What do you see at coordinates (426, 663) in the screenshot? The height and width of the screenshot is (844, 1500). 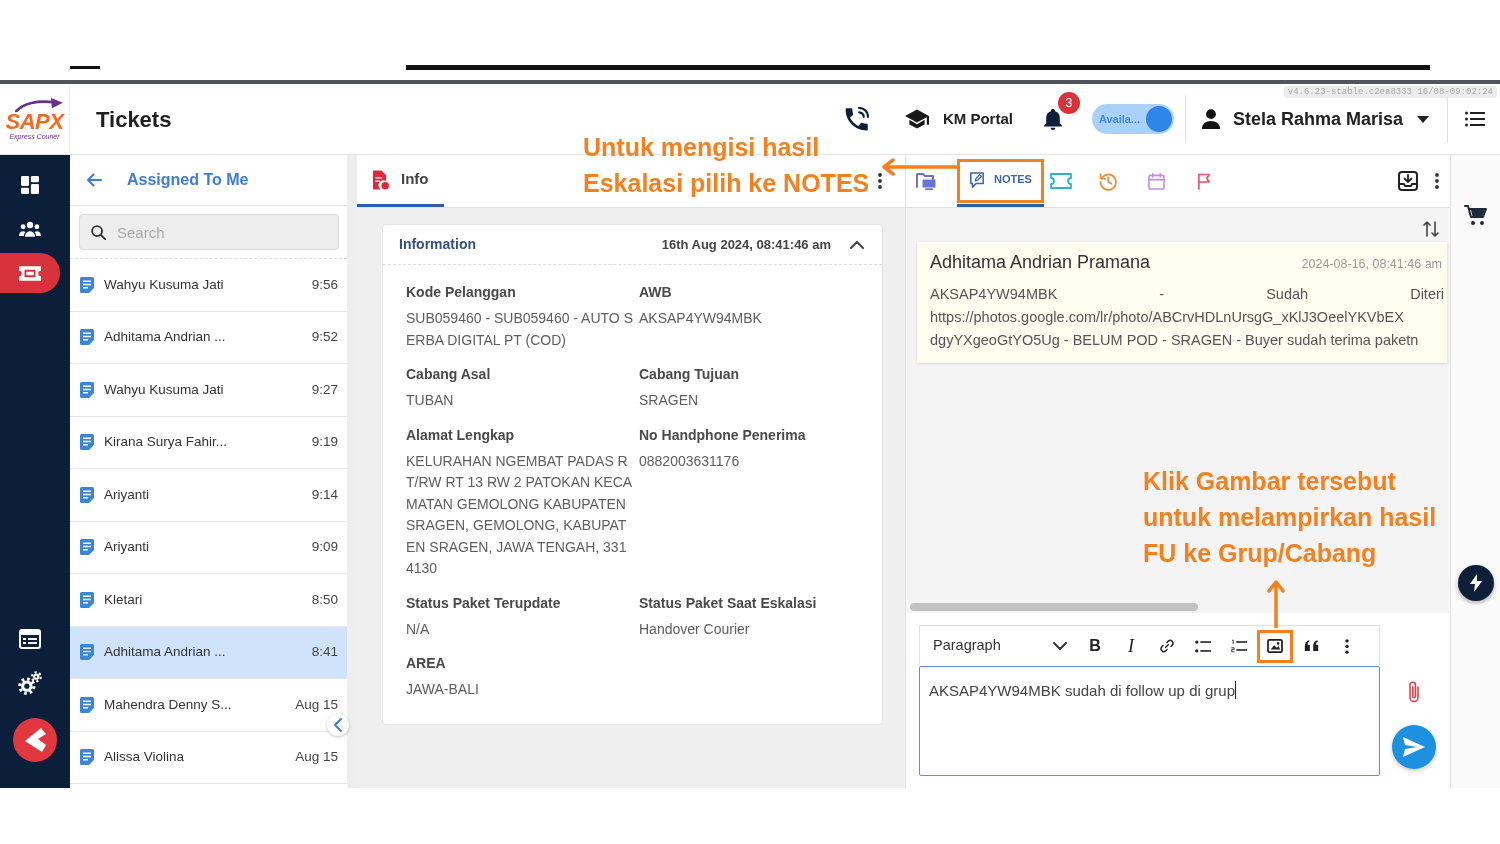 I see `field-label: AREA` at bounding box center [426, 663].